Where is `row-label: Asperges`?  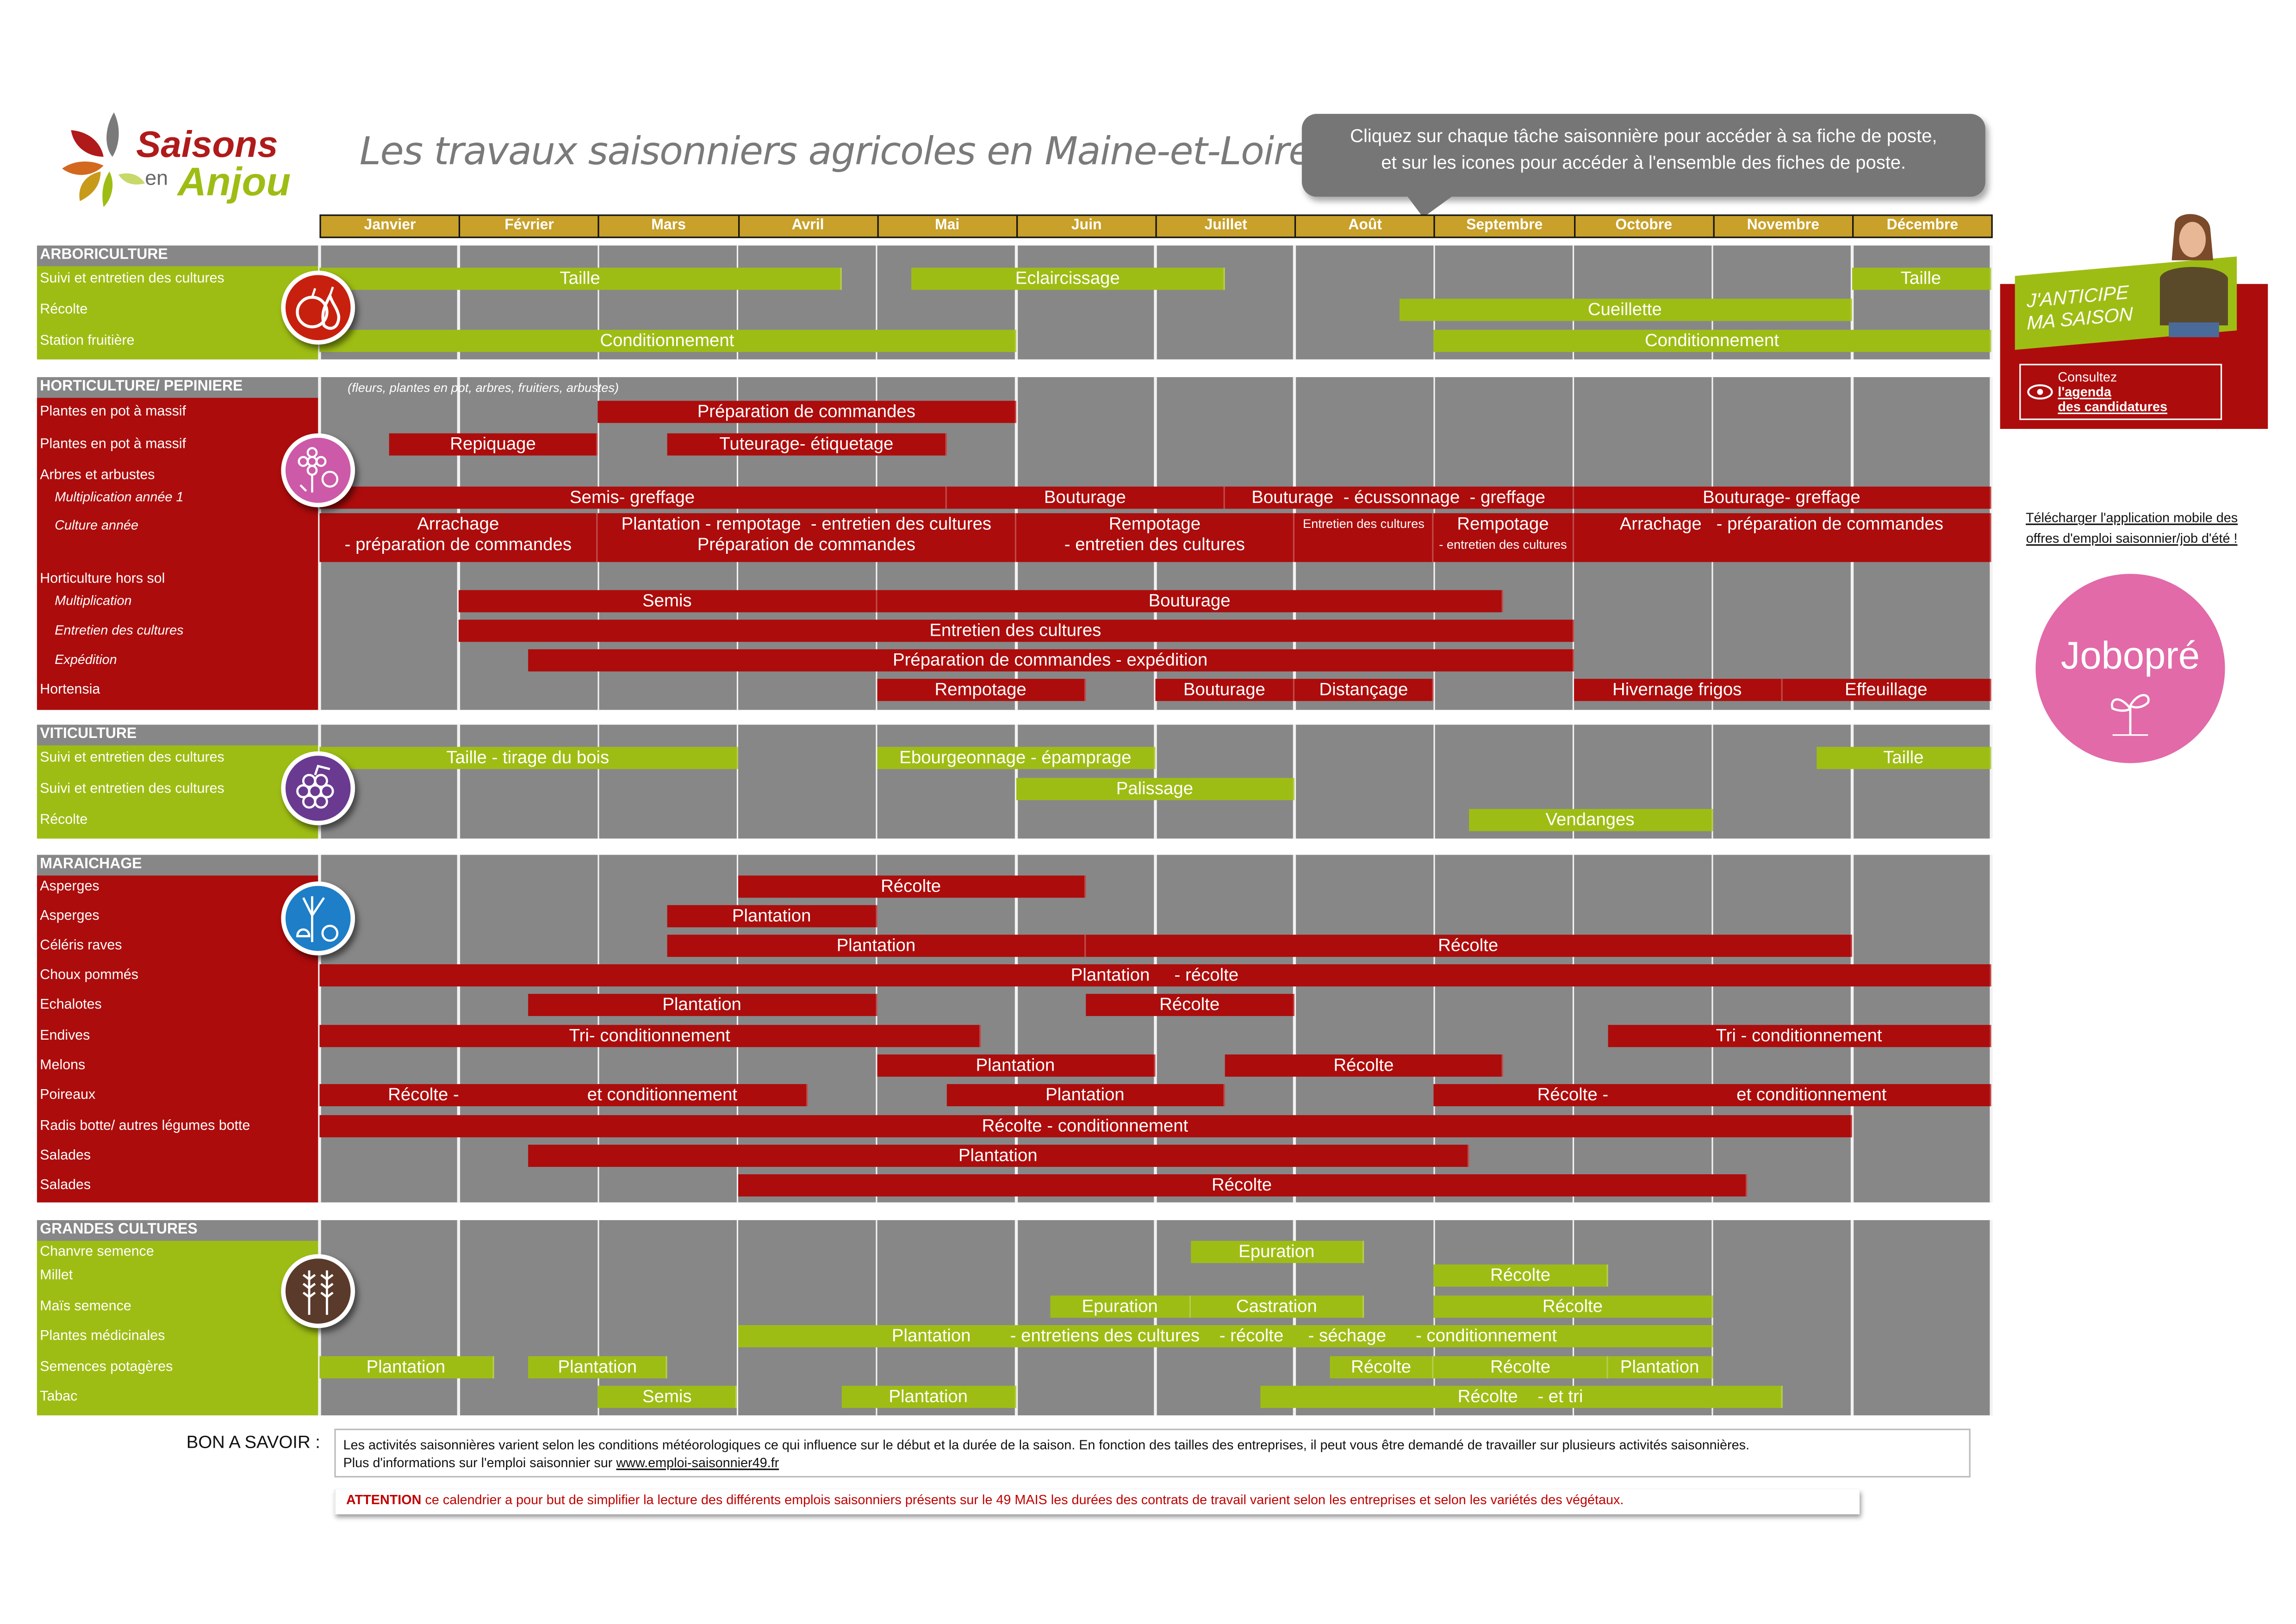
row-label: Asperges is located at coordinates (70, 886).